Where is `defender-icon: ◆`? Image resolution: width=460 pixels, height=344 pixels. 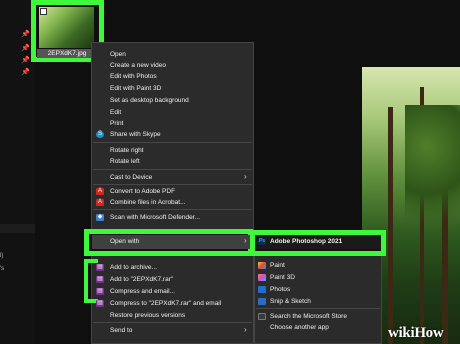 defender-icon: ◆ is located at coordinates (100, 217).